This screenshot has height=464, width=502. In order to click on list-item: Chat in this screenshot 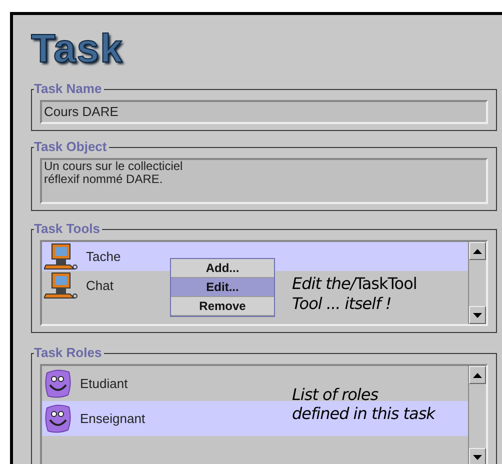, I will do `click(103, 285)`.